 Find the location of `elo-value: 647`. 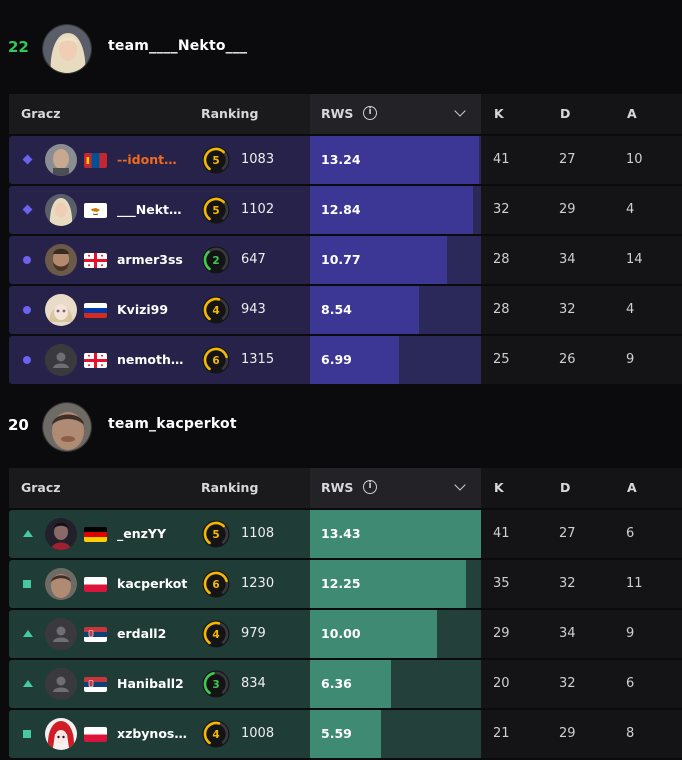

elo-value: 647 is located at coordinates (253, 259).